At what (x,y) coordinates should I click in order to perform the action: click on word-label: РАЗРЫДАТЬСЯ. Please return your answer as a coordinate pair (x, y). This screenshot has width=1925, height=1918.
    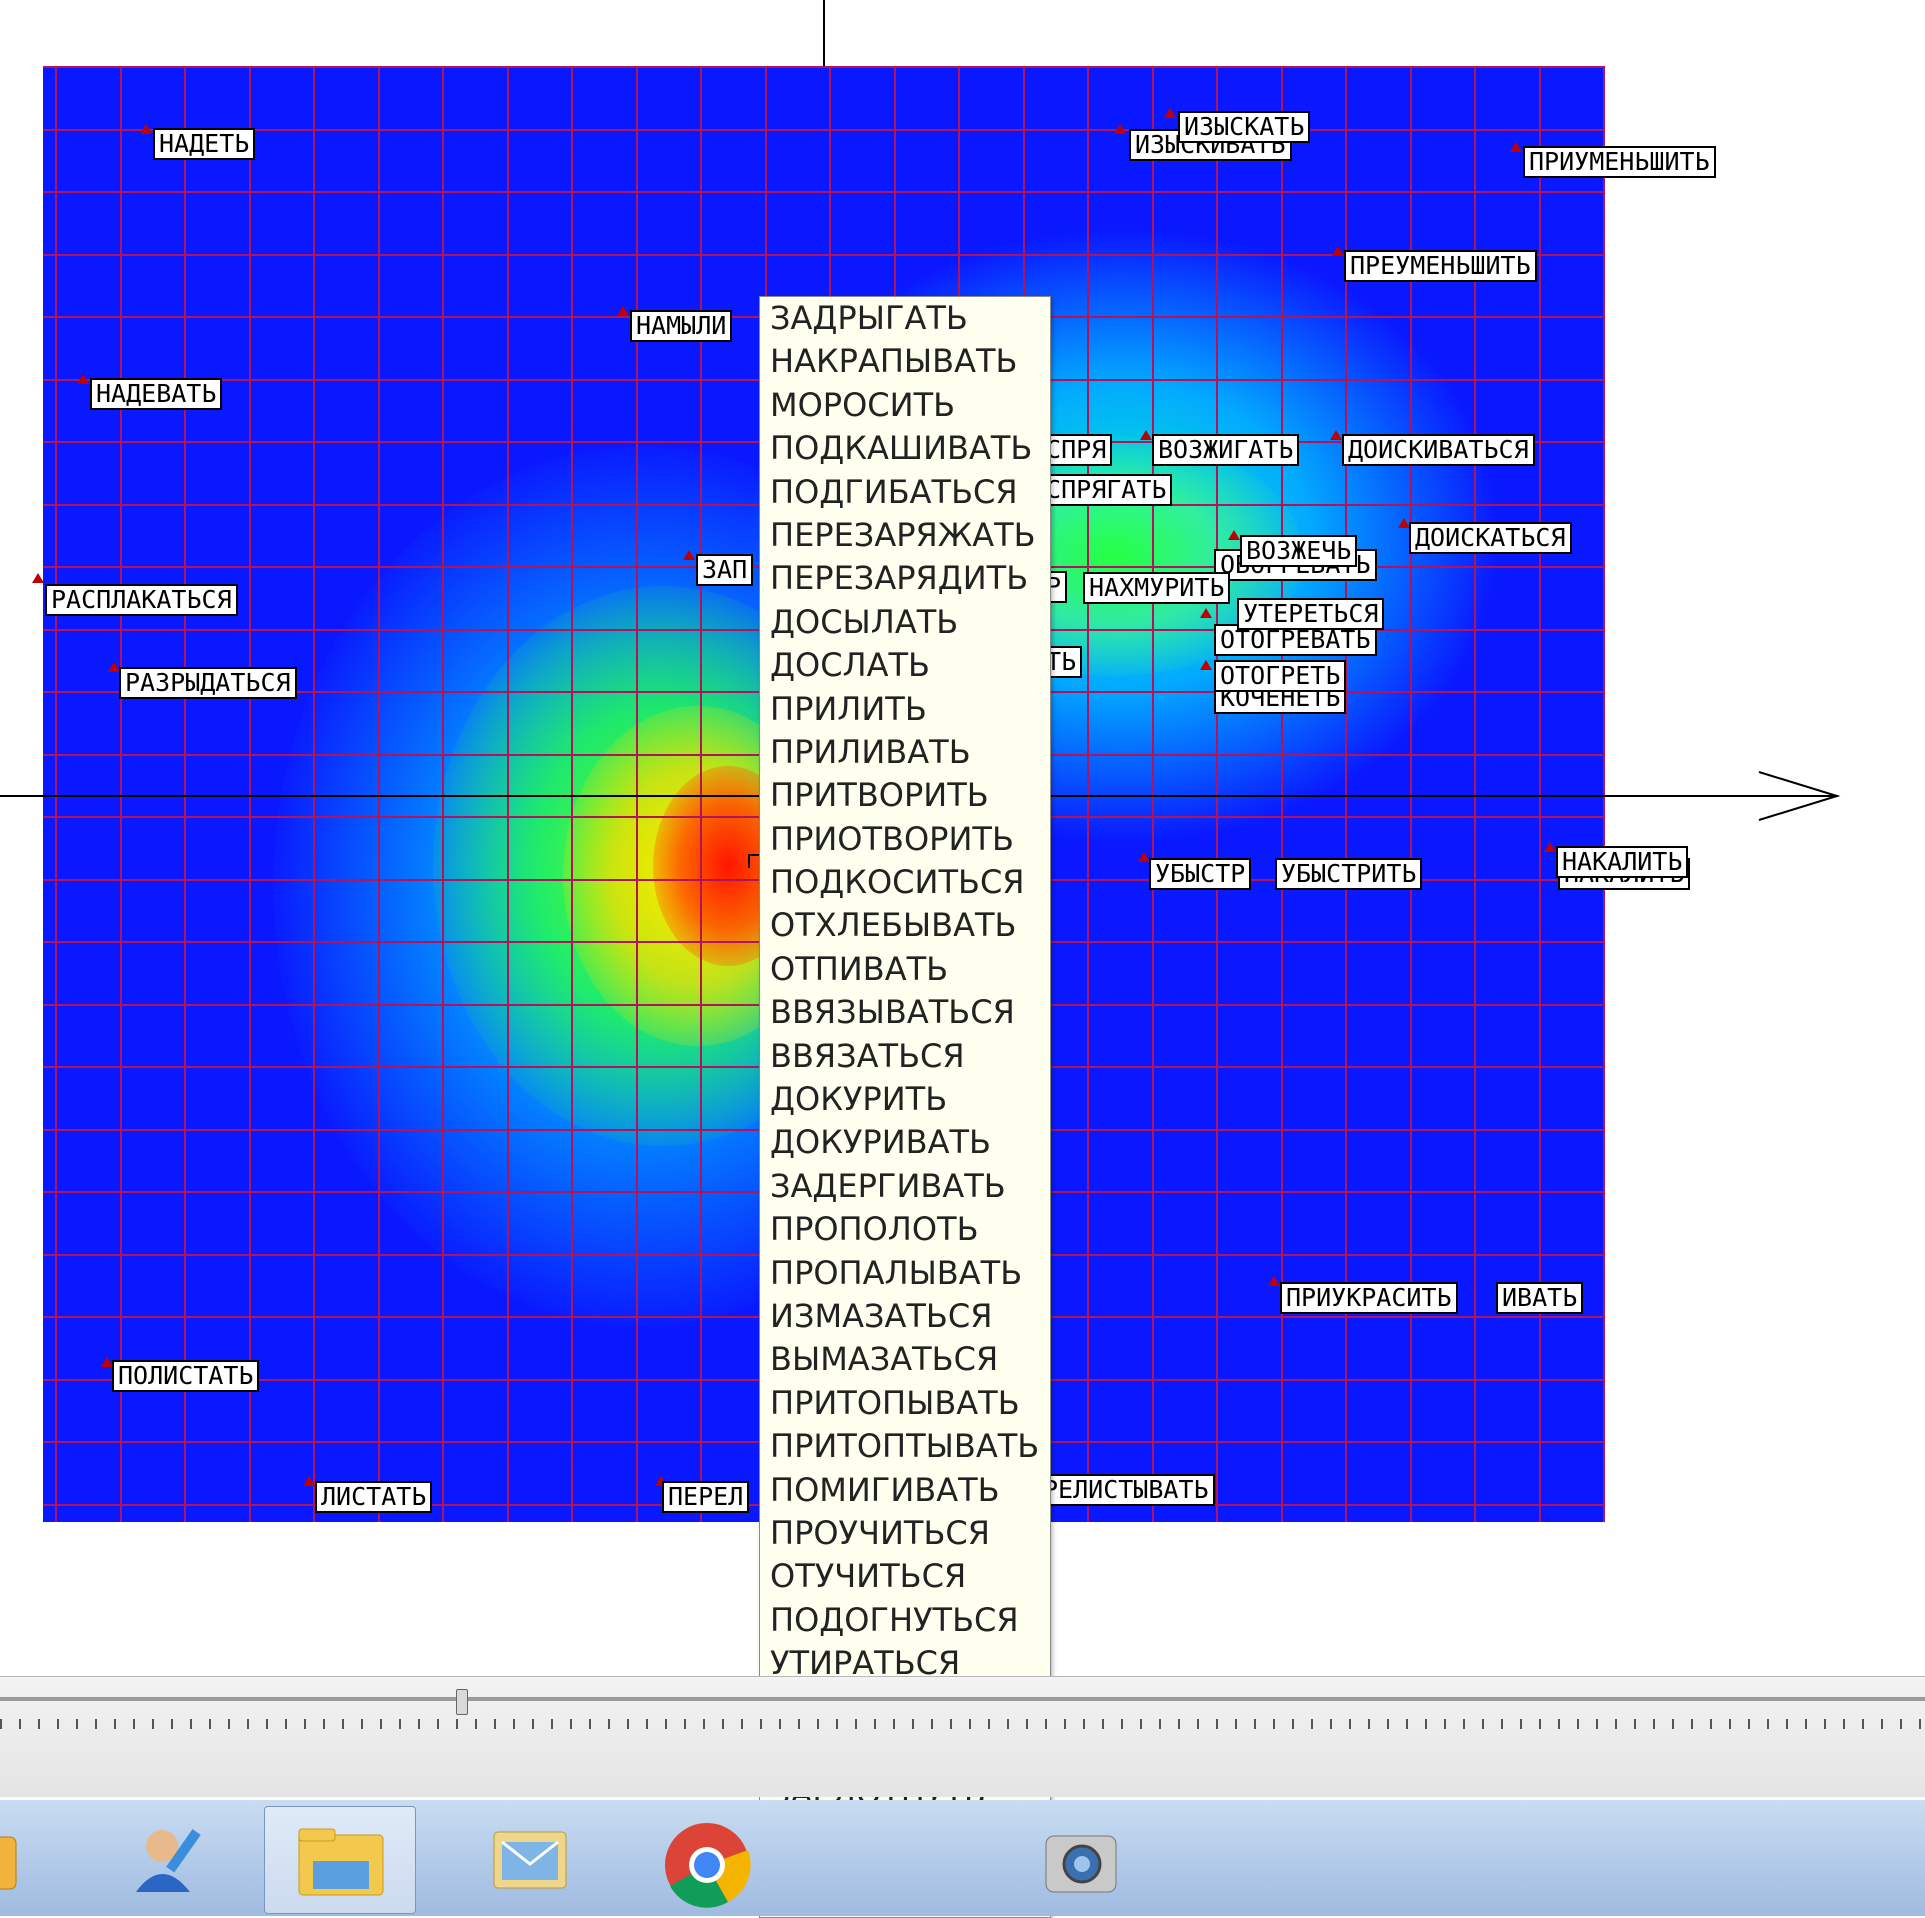
    Looking at the image, I should click on (208, 683).